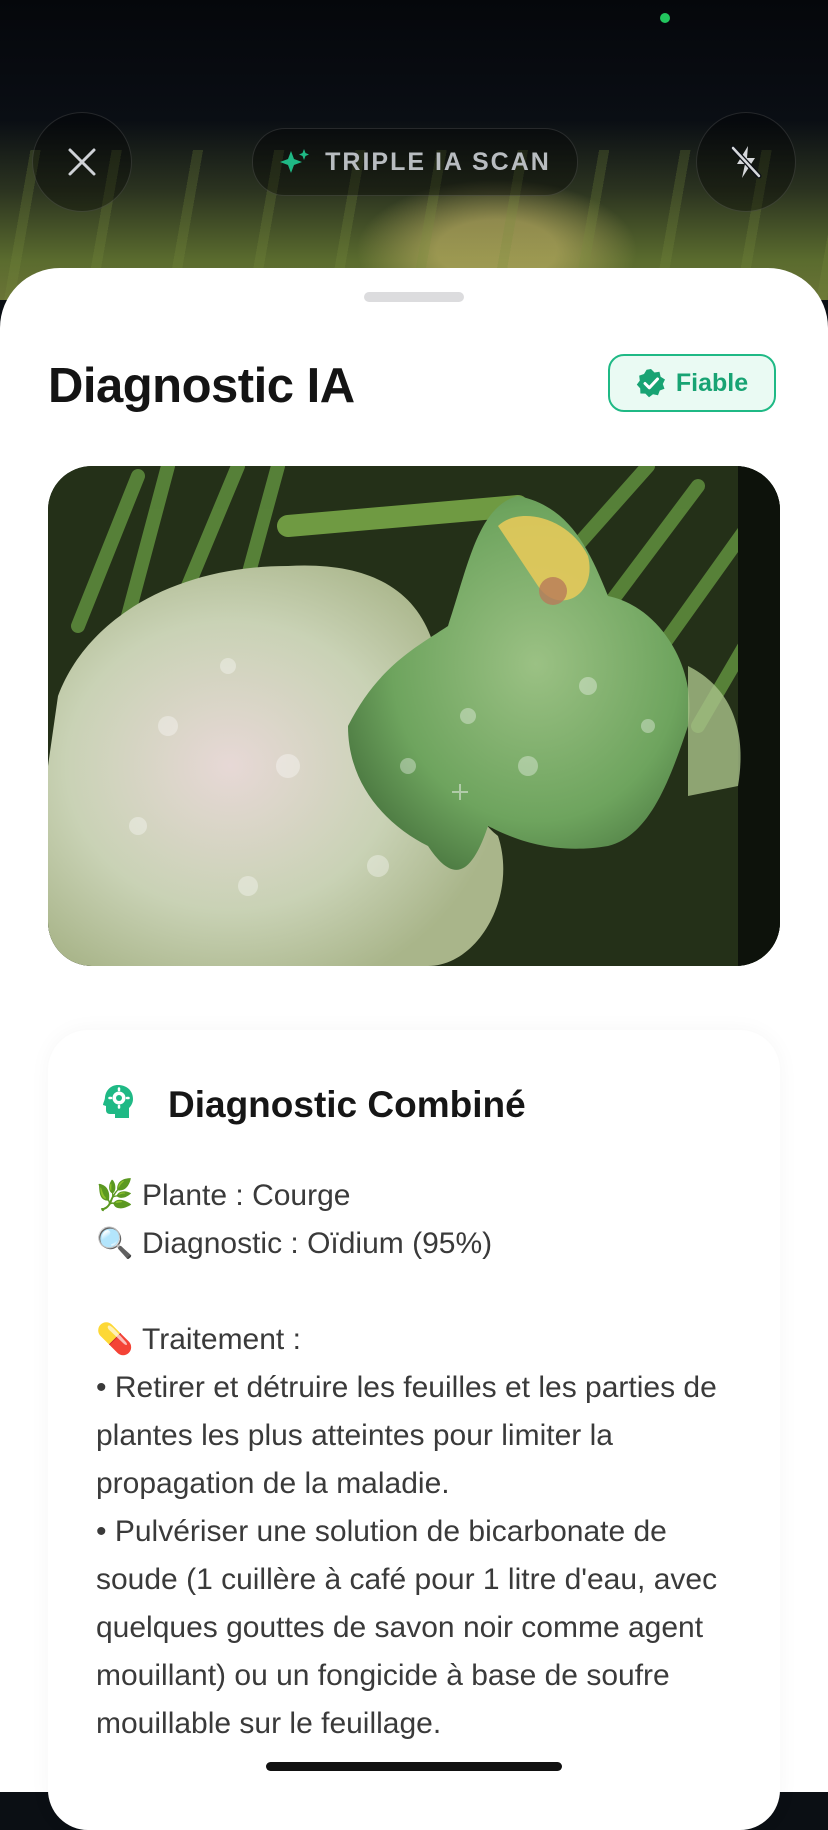 The image size is (828, 1830). I want to click on scan-label: TRIPLE IA SCAN, so click(438, 161).